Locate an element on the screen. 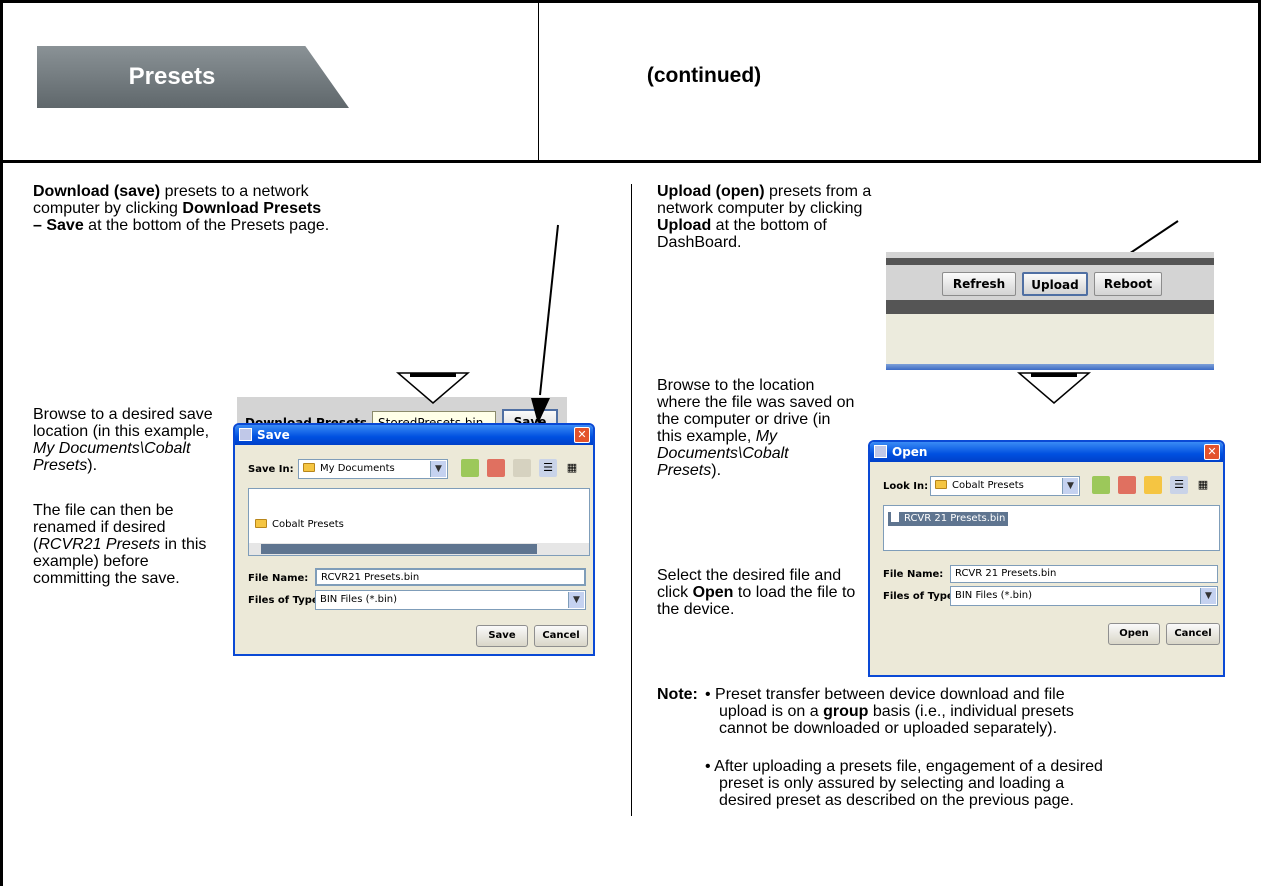 The height and width of the screenshot is (886, 1261). upload-button: Upload is located at coordinates (1055, 284).